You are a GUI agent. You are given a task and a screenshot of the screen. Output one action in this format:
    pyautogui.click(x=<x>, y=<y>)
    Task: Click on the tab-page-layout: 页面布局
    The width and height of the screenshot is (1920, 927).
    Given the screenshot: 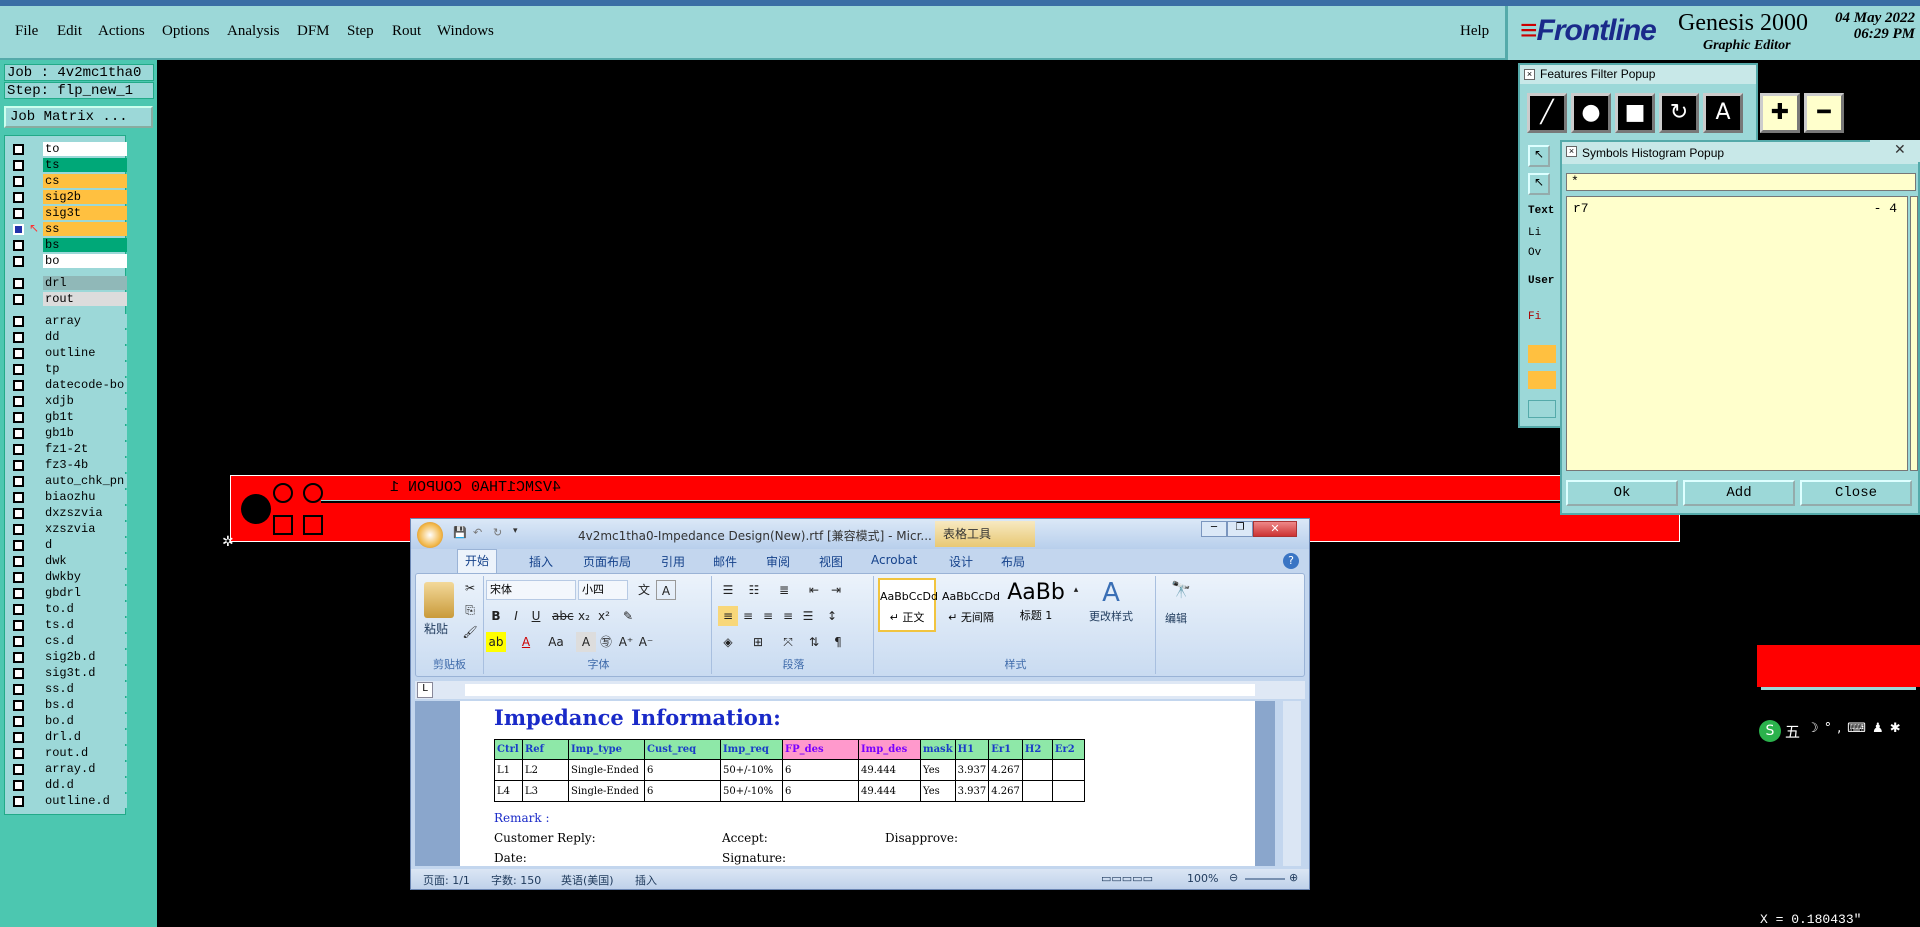 What is the action you would take?
    pyautogui.click(x=607, y=561)
    